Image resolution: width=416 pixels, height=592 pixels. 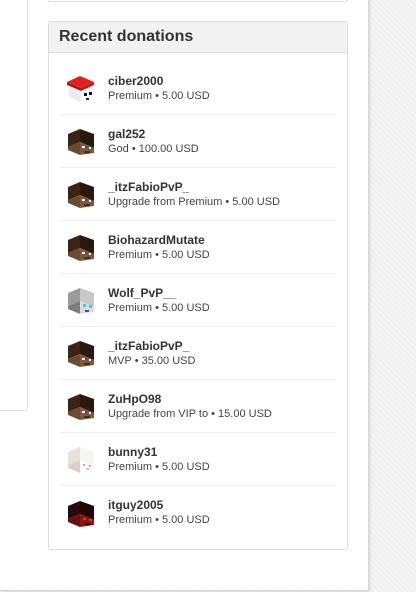 What do you see at coordinates (126, 36) in the screenshot?
I see `panel-title: Recent donations` at bounding box center [126, 36].